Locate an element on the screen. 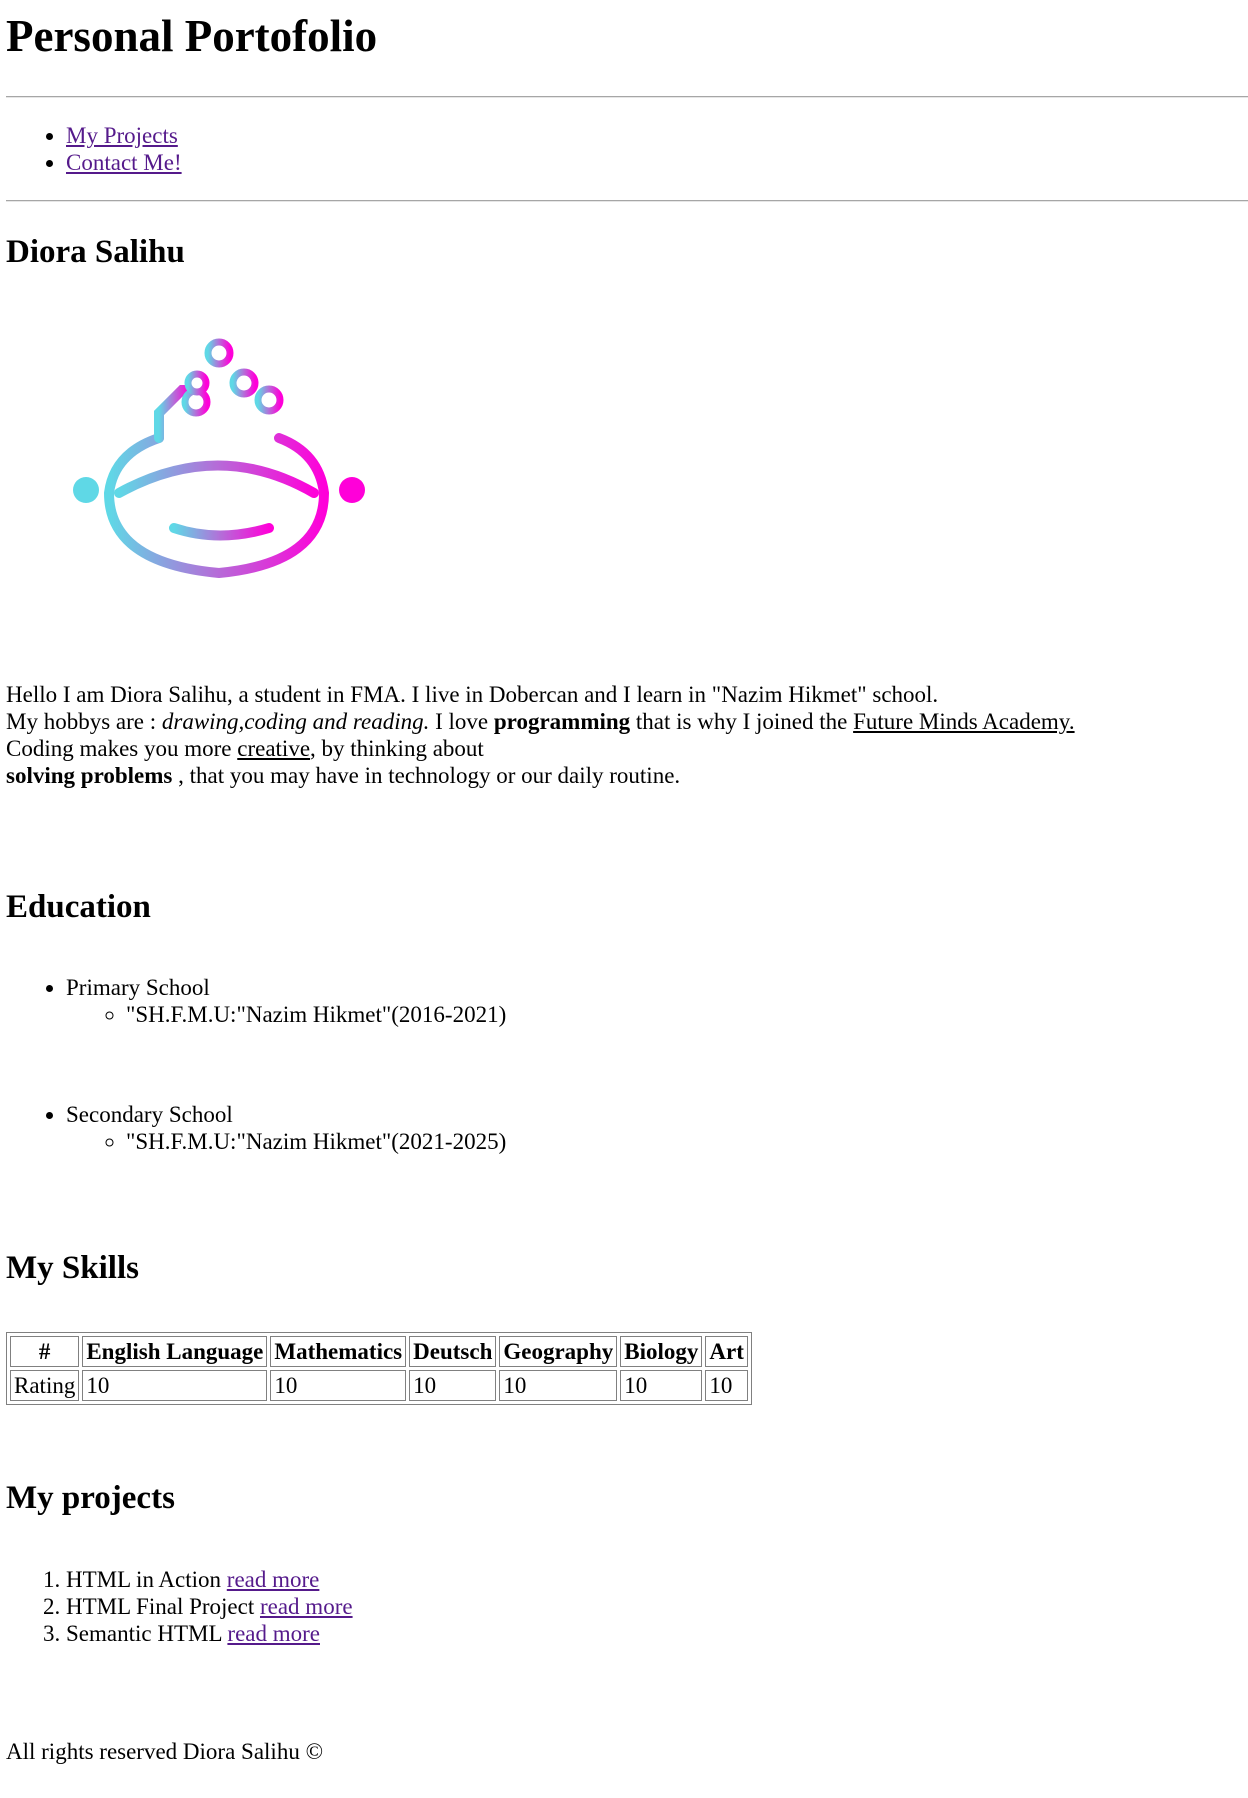 The height and width of the screenshot is (1798, 1248). nav-item-contact: Contact Me! is located at coordinates (124, 162).